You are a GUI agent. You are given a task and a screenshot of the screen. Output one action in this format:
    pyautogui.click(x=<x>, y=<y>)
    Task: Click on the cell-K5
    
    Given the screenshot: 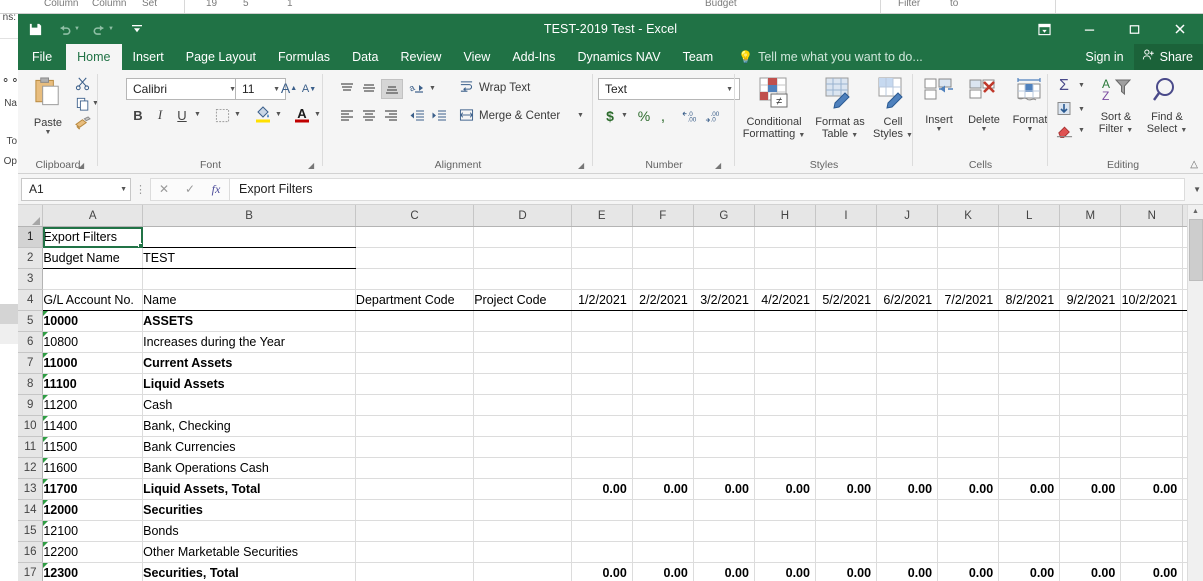 What is the action you would take?
    pyautogui.click(x=968, y=321)
    